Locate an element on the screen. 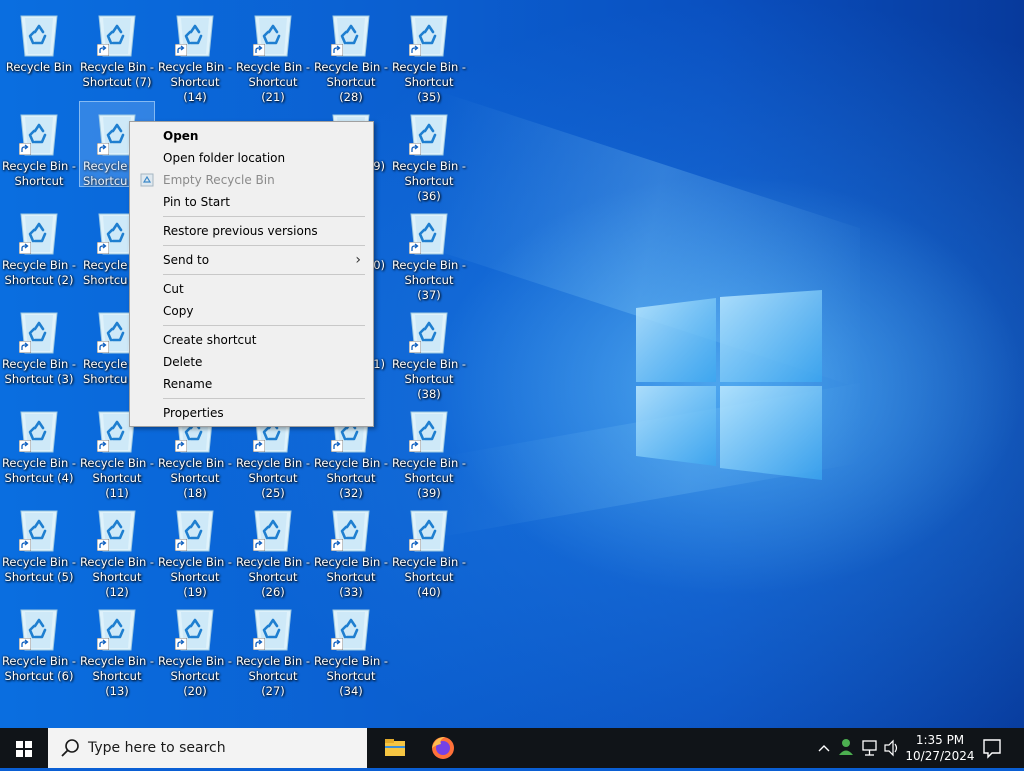 Image resolution: width=1024 pixels, height=771 pixels. desktop-icon-shortcut: Recycle Bin - Shortcut is located at coordinates (39, 145).